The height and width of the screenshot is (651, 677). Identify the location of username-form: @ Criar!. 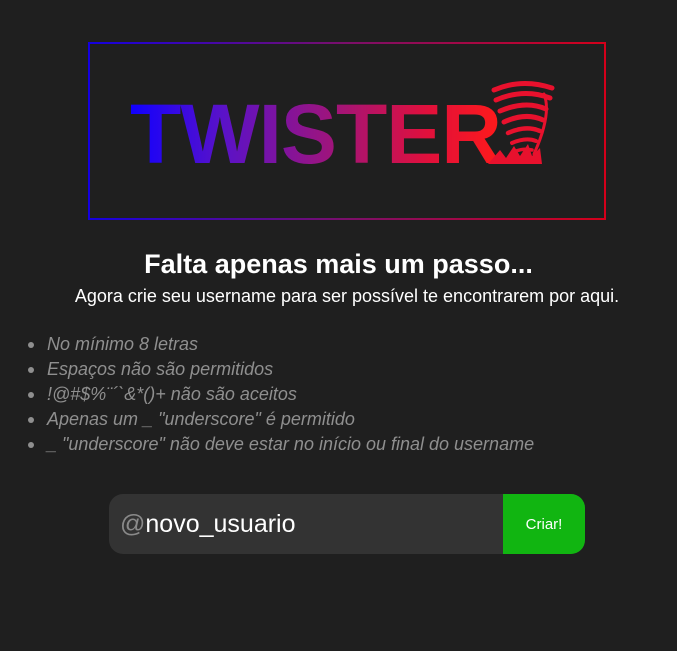
(347, 524).